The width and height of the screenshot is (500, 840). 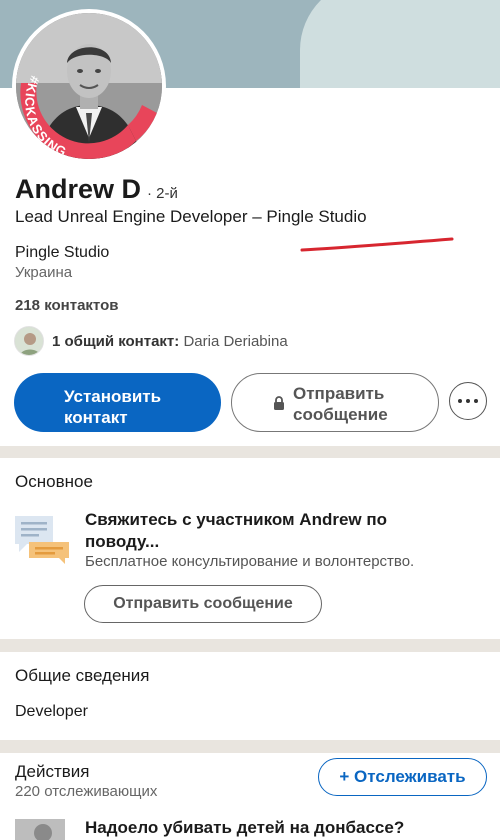 What do you see at coordinates (82, 675) in the screenshot?
I see `about-section-title: Общие сведения` at bounding box center [82, 675].